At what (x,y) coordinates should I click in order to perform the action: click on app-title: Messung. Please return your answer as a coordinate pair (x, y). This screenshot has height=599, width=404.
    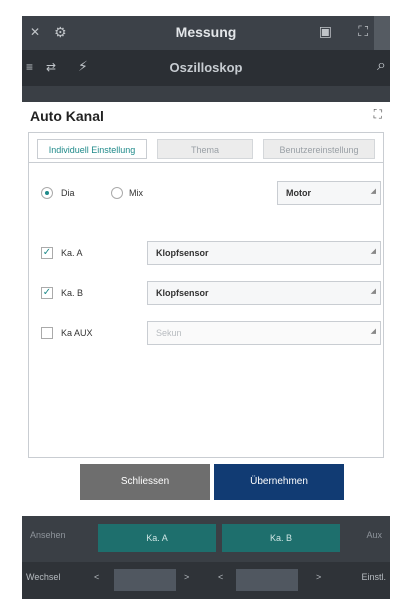
    Looking at the image, I should click on (206, 32).